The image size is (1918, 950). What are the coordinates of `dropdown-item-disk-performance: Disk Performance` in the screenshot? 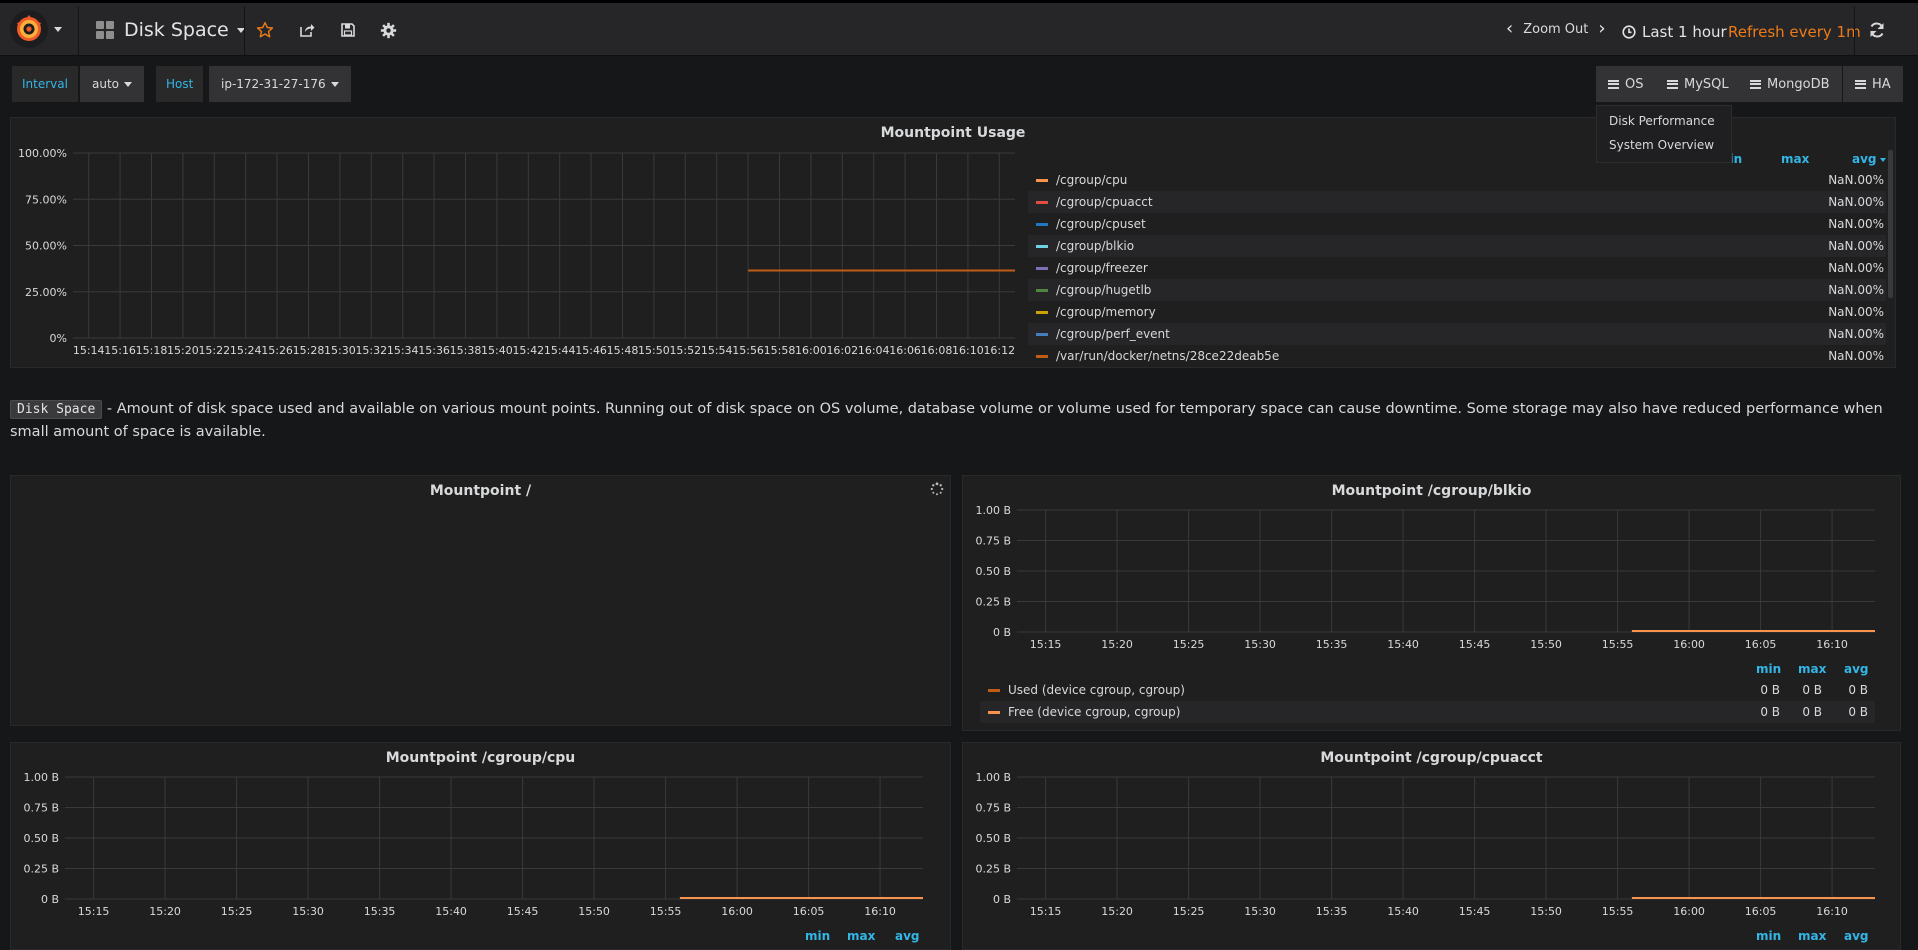 It's located at (1664, 122).